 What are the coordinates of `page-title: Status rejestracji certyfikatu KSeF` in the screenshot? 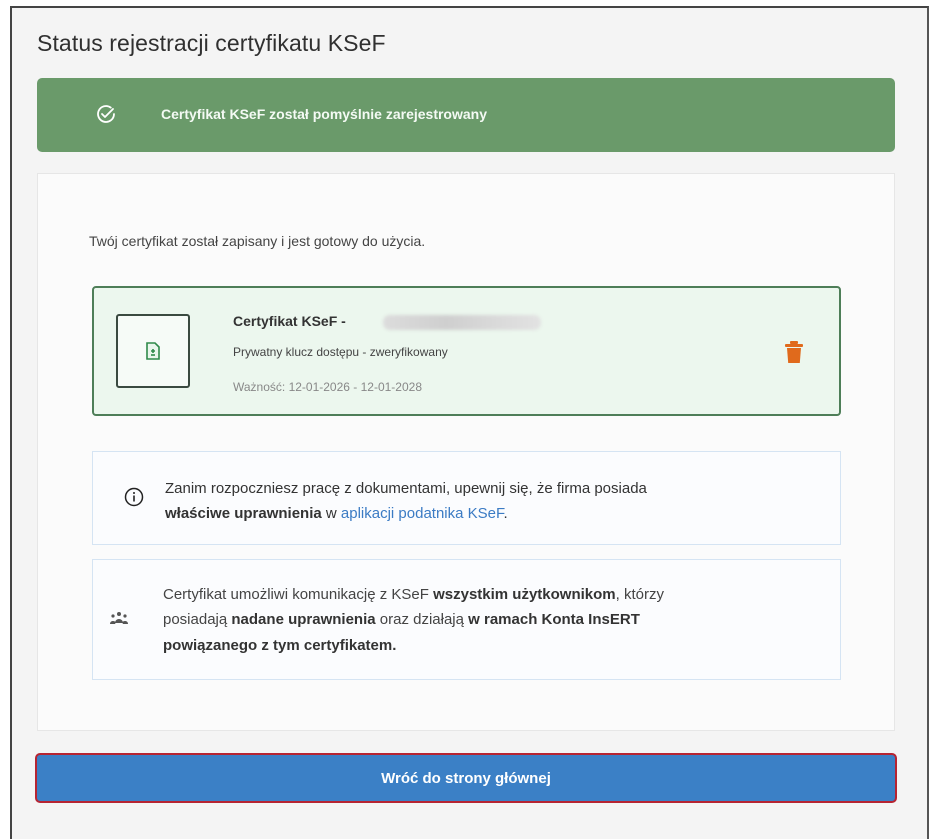 It's located at (211, 43).